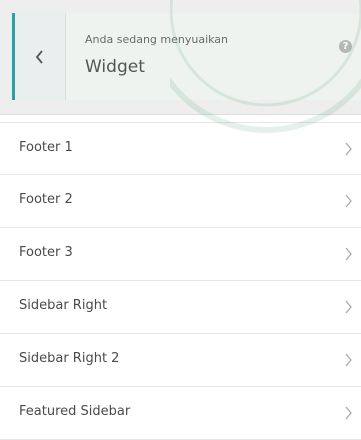  What do you see at coordinates (46, 199) in the screenshot?
I see `widget-area-label: Footer 2` at bounding box center [46, 199].